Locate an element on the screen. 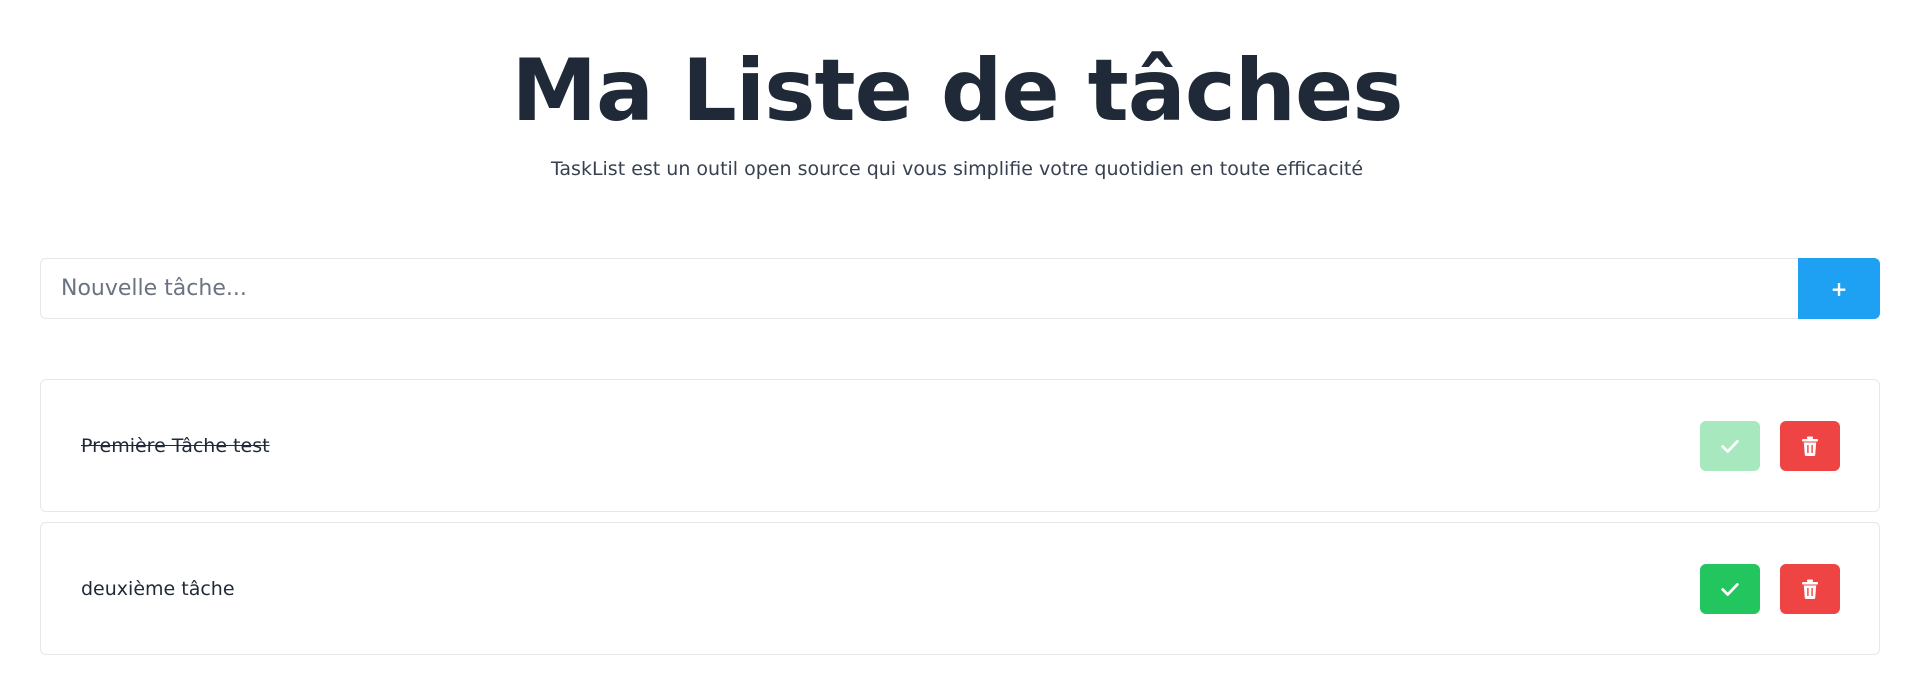  new-task-form: + is located at coordinates (960, 288).